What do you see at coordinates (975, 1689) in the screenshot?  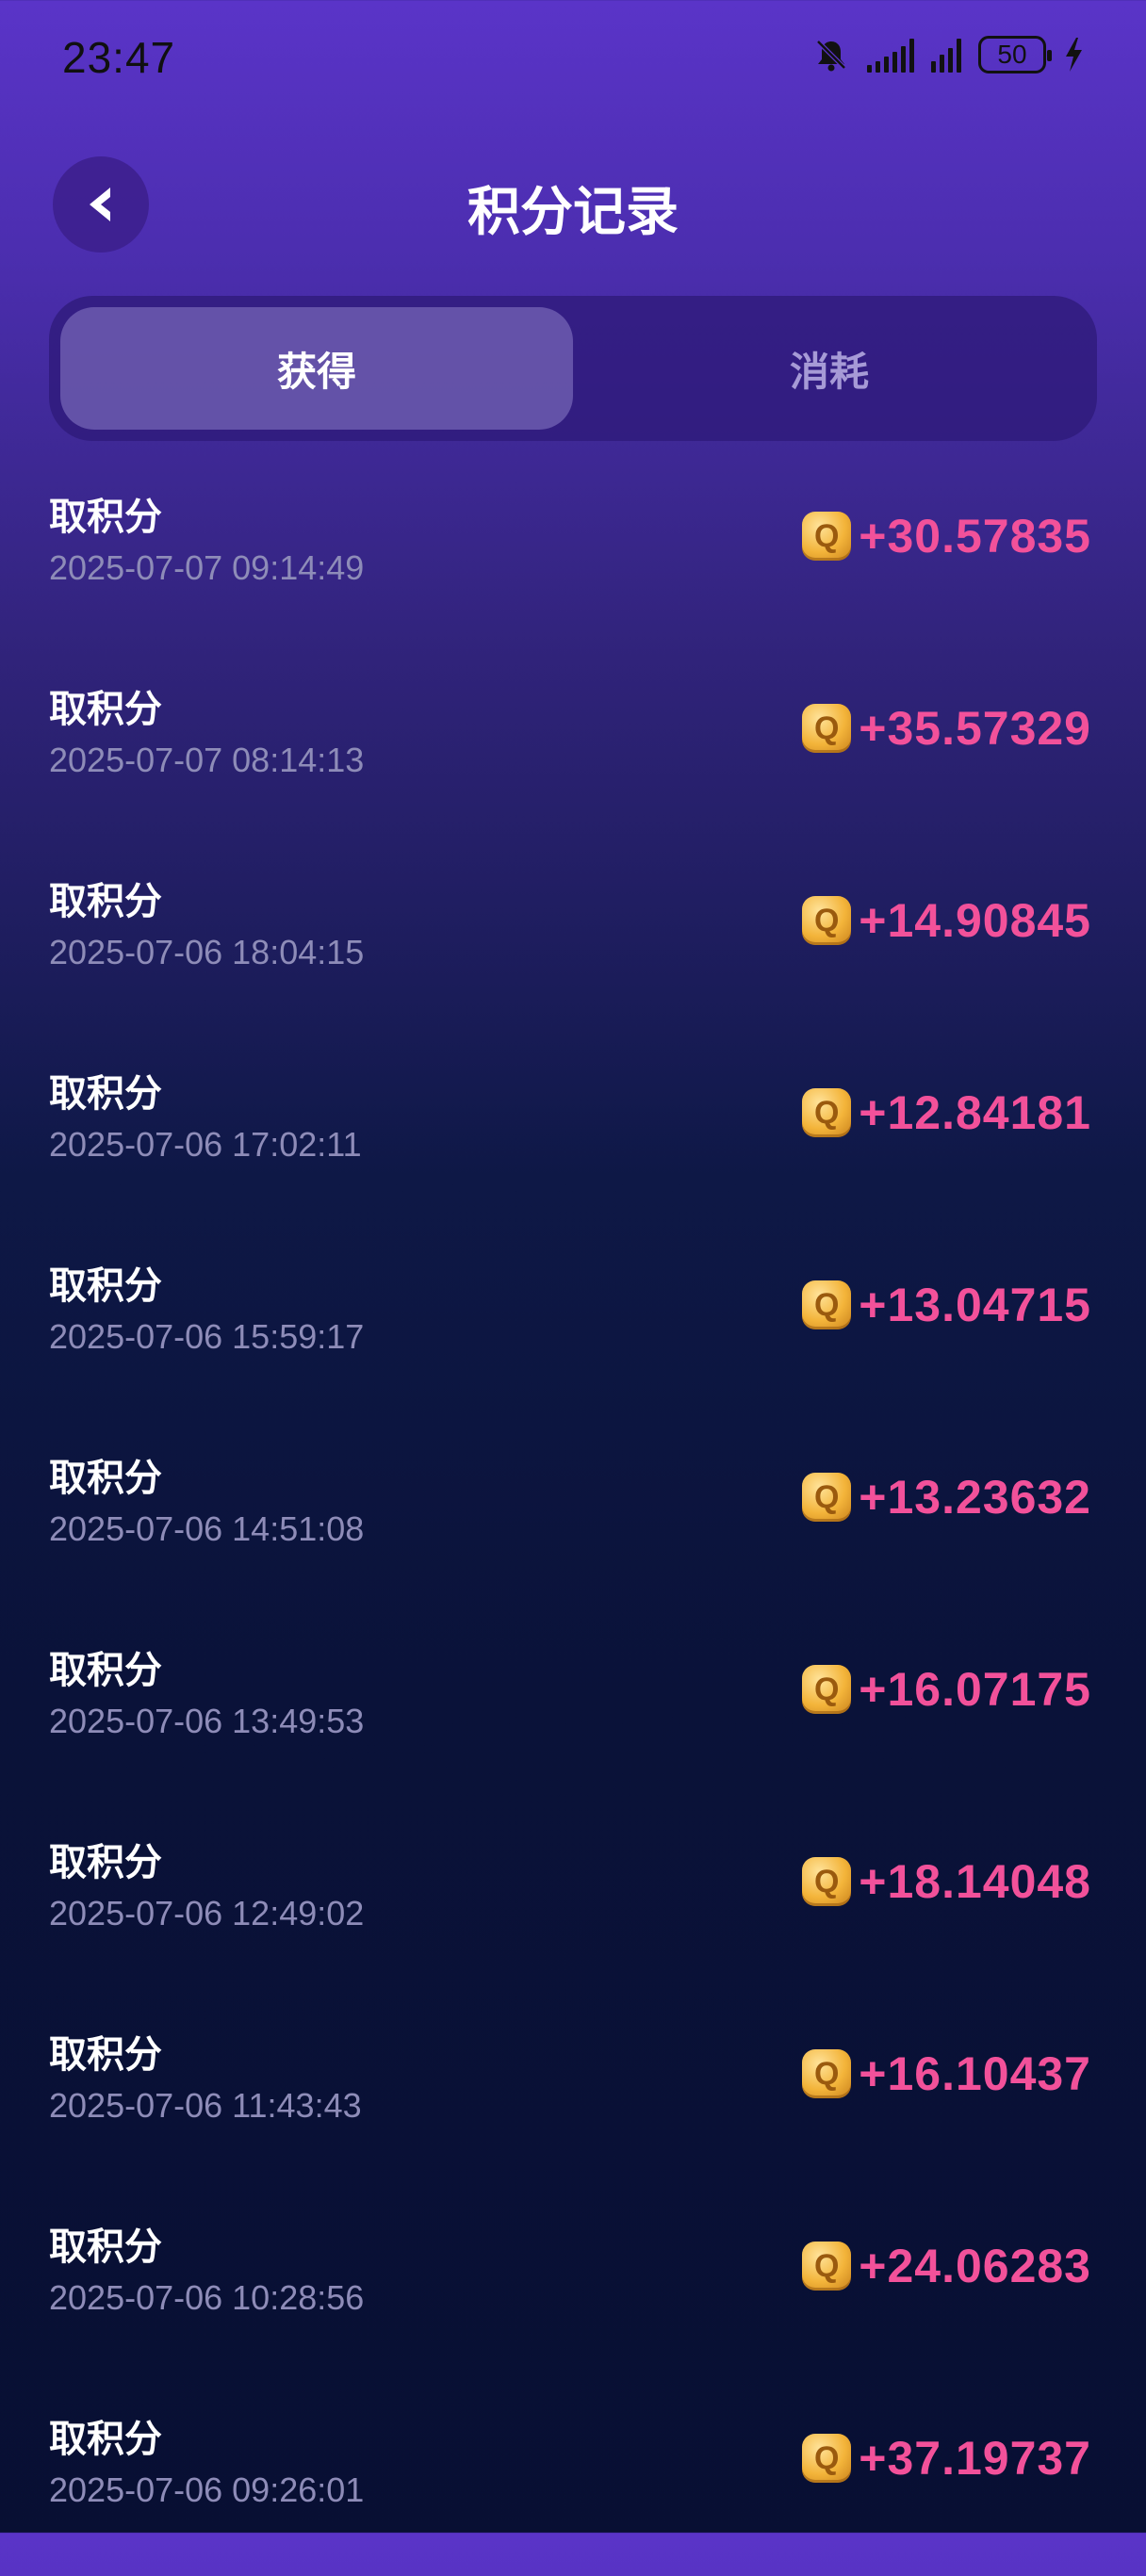 I see `amount-value: +16.07175` at bounding box center [975, 1689].